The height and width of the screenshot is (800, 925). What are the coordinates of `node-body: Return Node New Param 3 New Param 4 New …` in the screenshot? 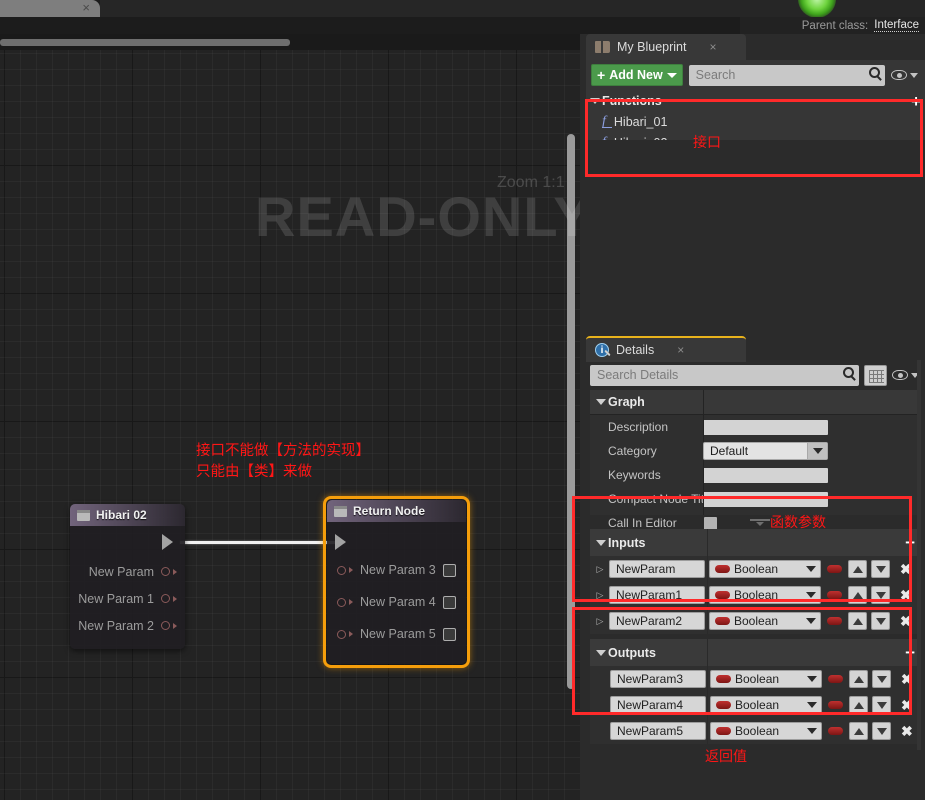 It's located at (396, 582).